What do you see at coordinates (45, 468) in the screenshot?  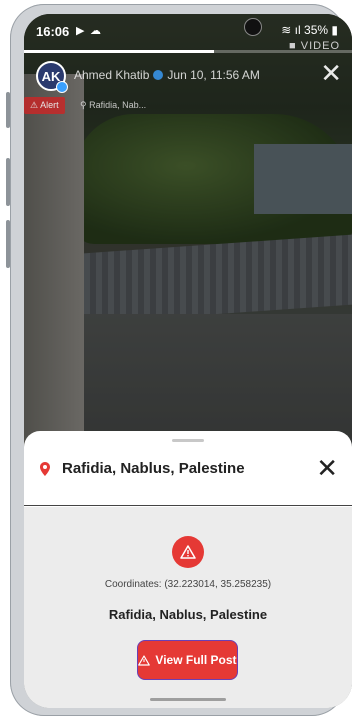 I see `location-pin-icon` at bounding box center [45, 468].